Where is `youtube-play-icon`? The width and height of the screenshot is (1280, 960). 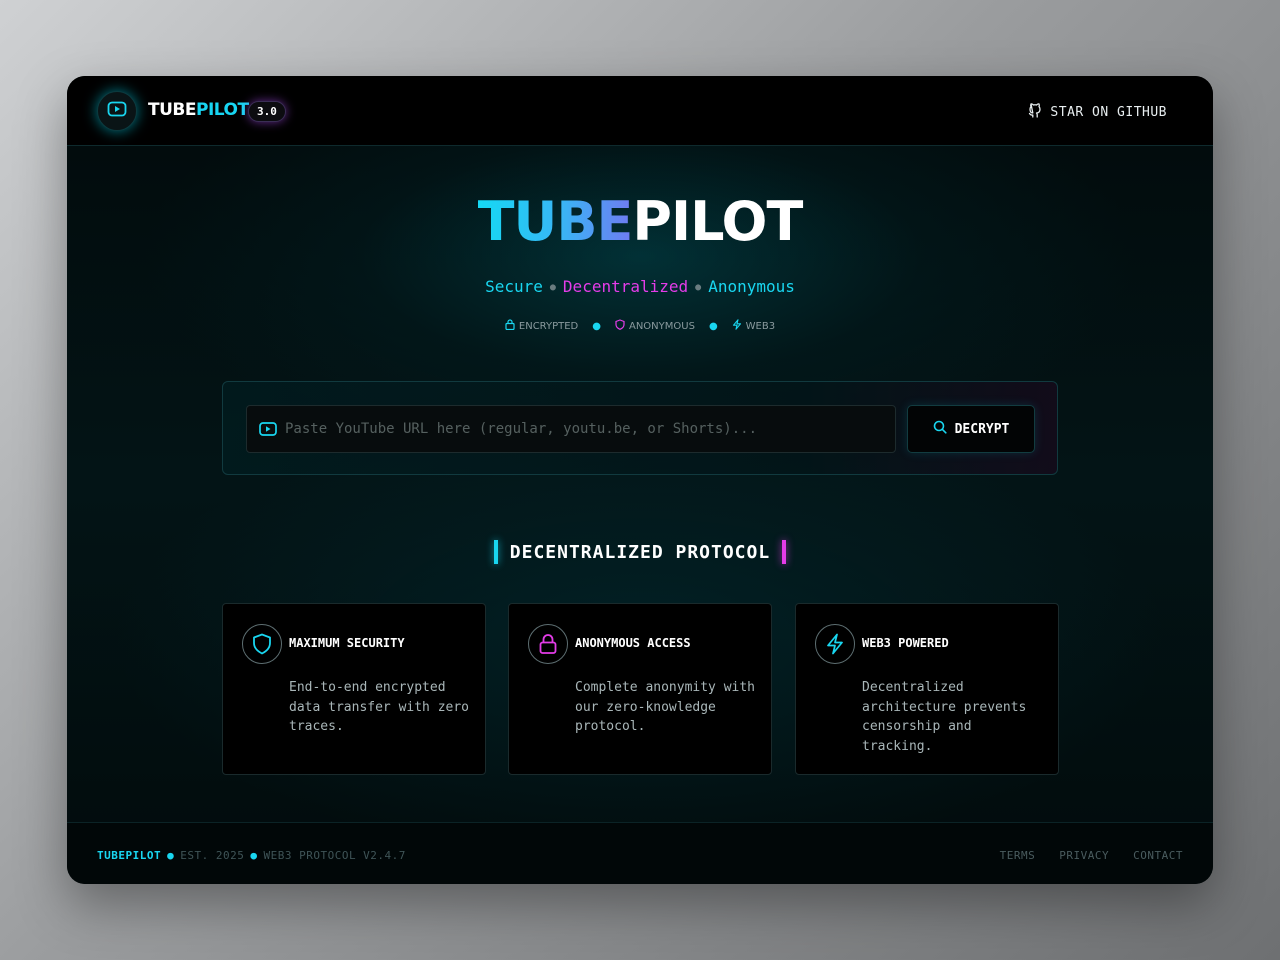
youtube-play-icon is located at coordinates (117, 111).